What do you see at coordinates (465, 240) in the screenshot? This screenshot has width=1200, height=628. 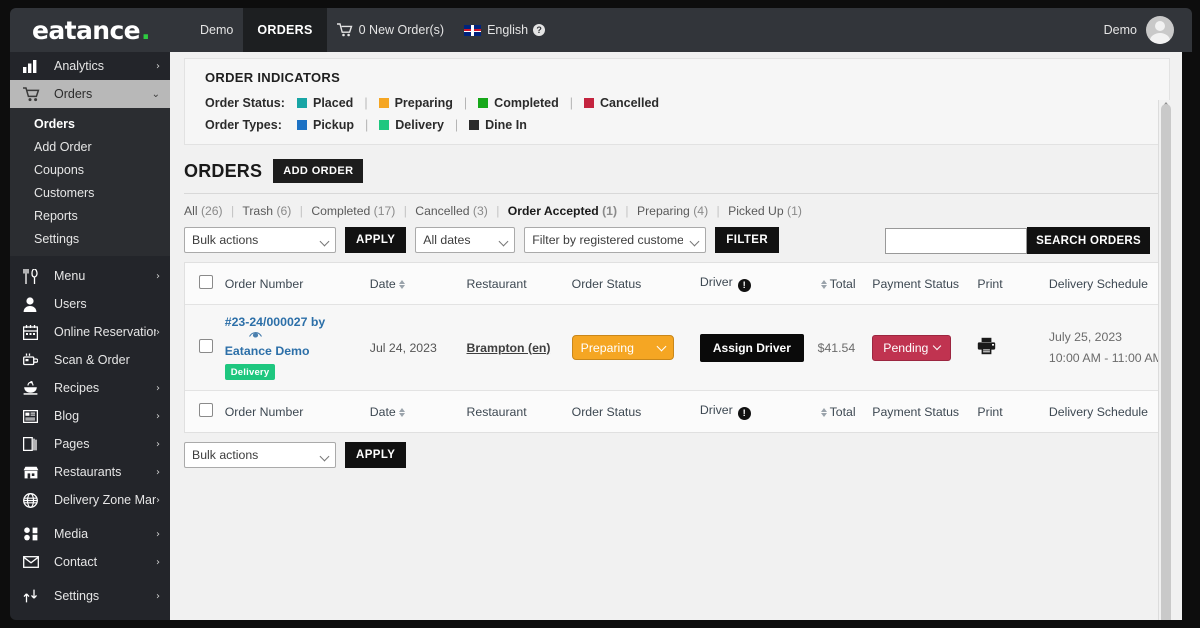 I see `dates-filter-select: All dates` at bounding box center [465, 240].